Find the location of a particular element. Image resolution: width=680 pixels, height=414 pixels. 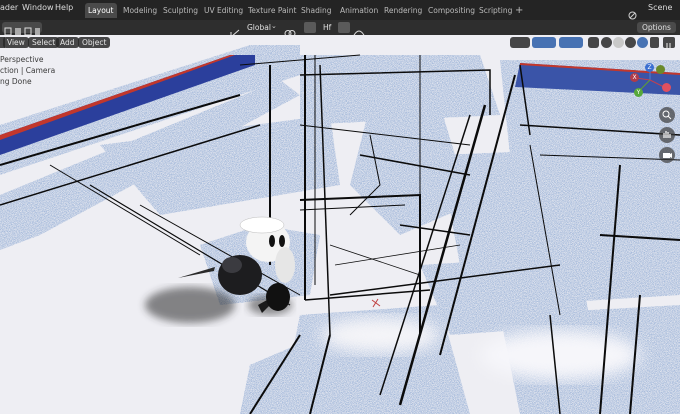

tab-texture-paint: Texture Paint is located at coordinates (272, 10).